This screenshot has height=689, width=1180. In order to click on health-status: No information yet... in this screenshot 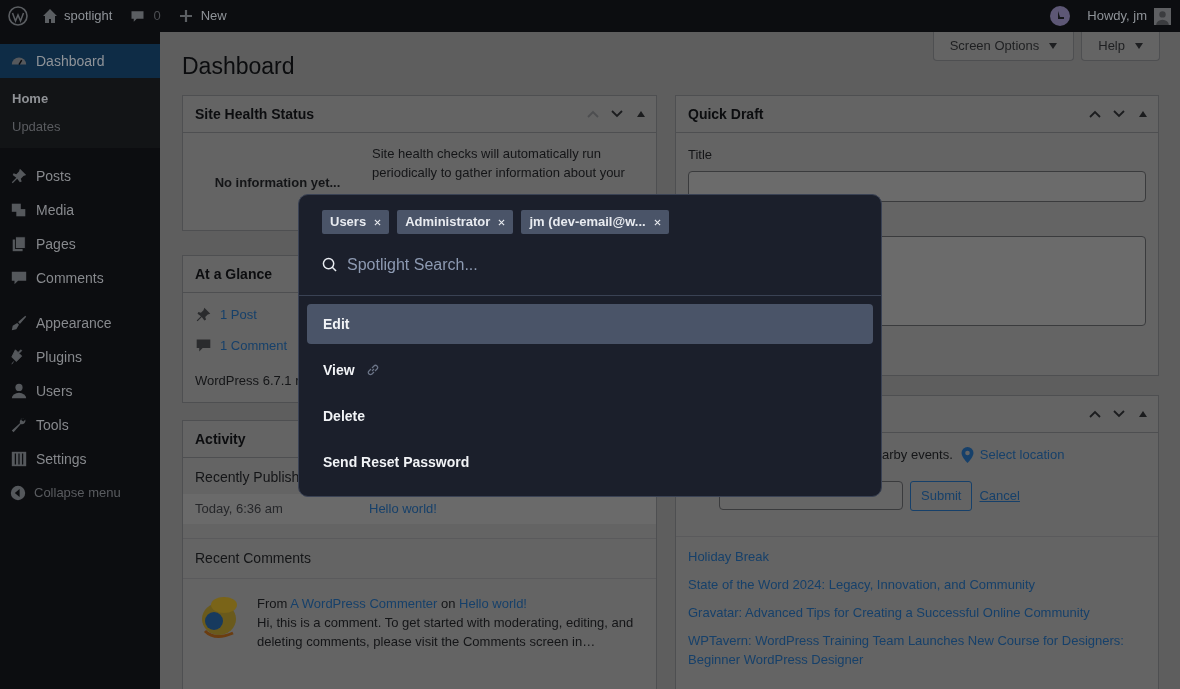, I will do `click(277, 183)`.